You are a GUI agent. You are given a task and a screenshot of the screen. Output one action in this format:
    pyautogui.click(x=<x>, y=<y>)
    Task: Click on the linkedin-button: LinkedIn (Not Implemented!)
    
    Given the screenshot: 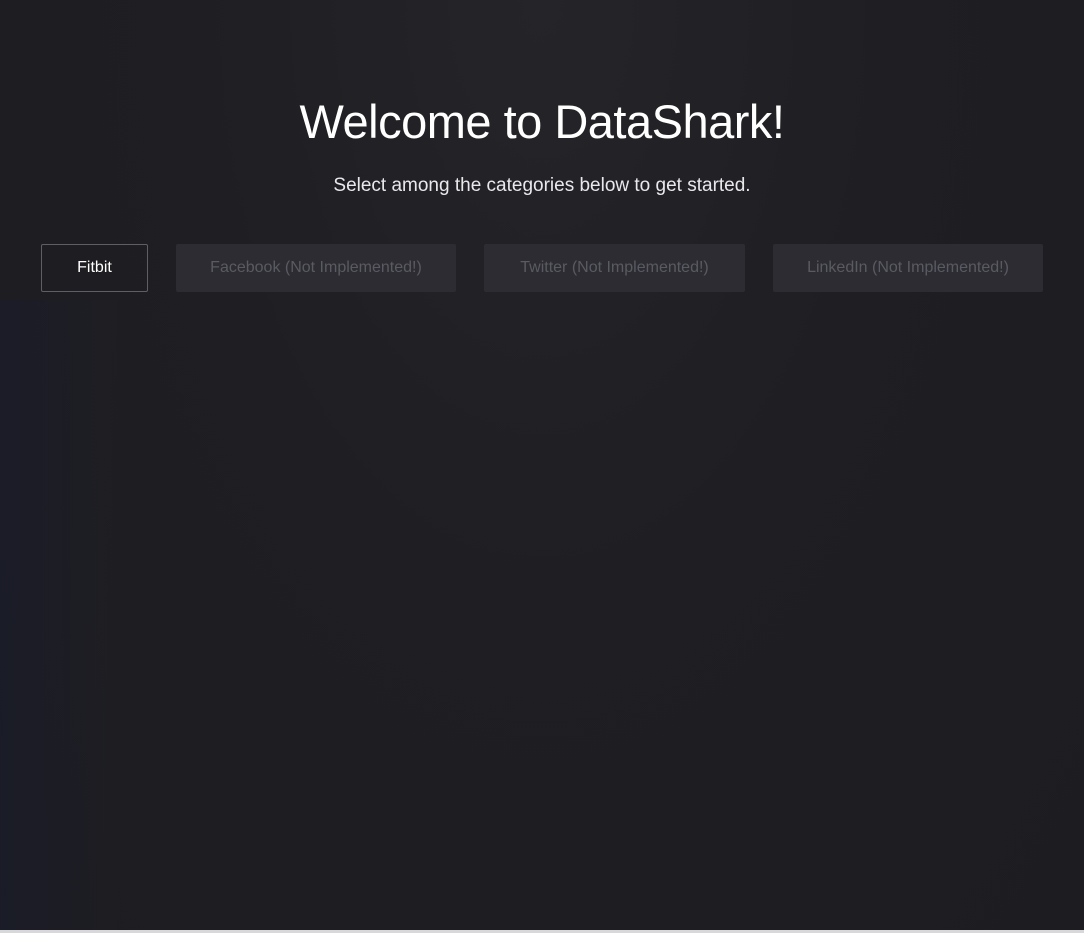 What is the action you would take?
    pyautogui.click(x=908, y=268)
    